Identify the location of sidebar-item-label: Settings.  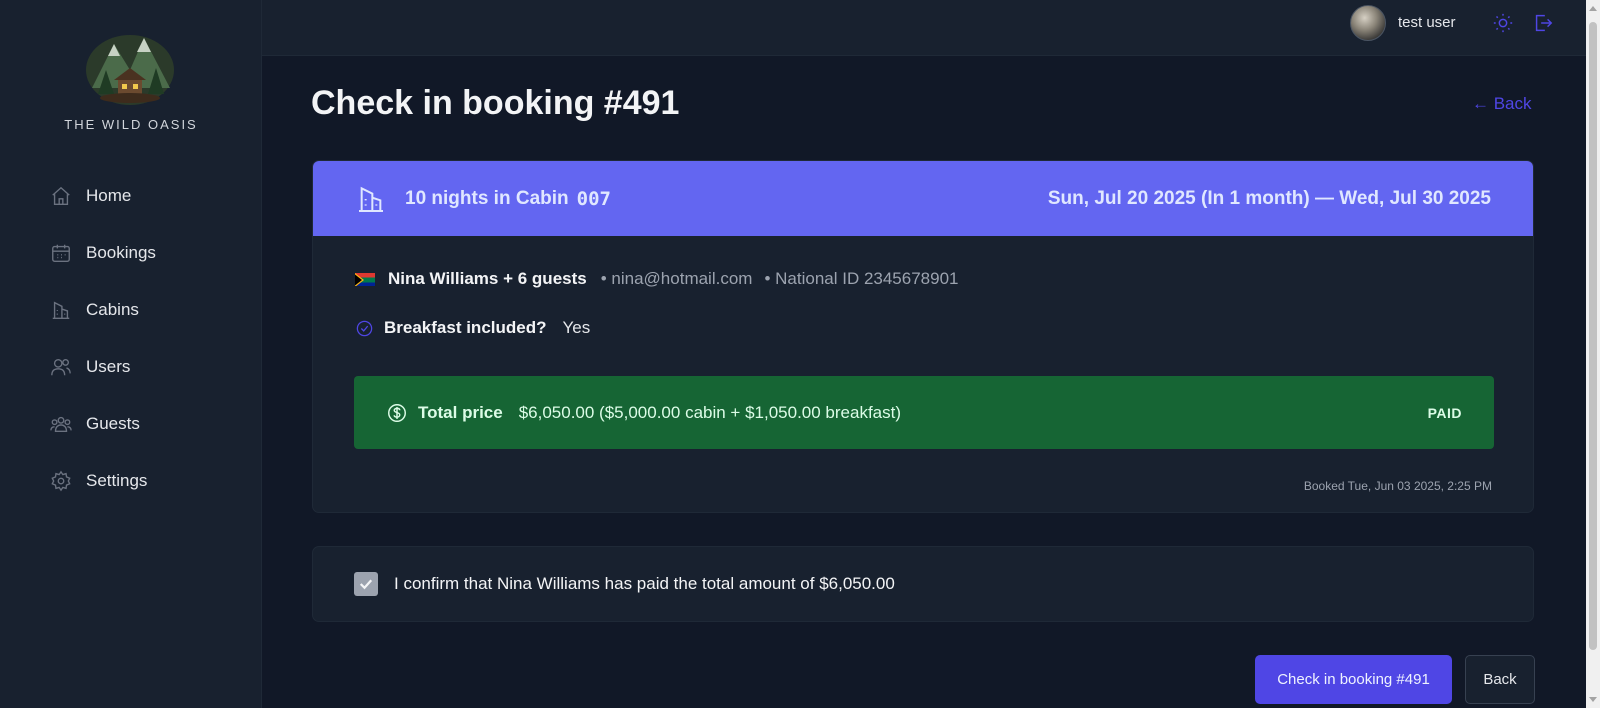
(117, 480).